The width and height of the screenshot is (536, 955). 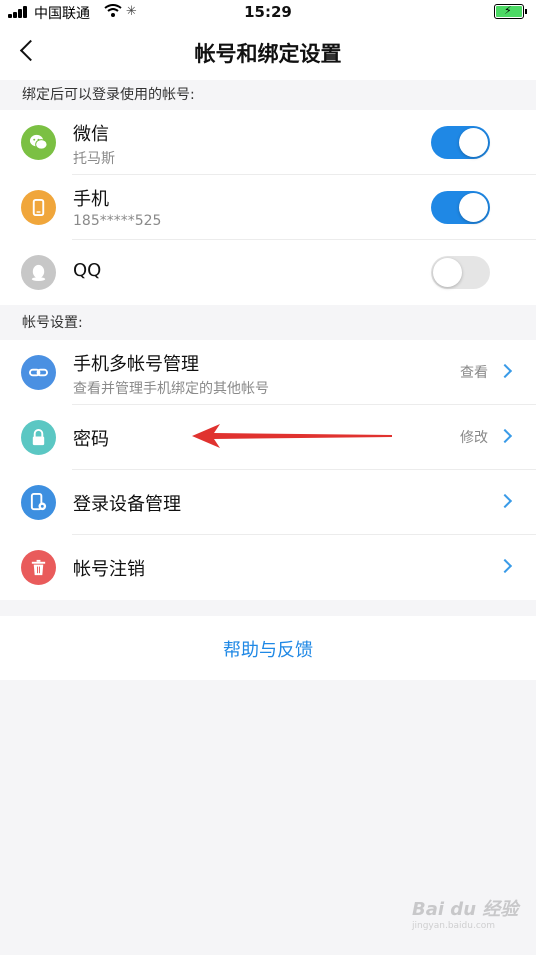 I want to click on account-row-devices: 登录设备管理, so click(x=268, y=502).